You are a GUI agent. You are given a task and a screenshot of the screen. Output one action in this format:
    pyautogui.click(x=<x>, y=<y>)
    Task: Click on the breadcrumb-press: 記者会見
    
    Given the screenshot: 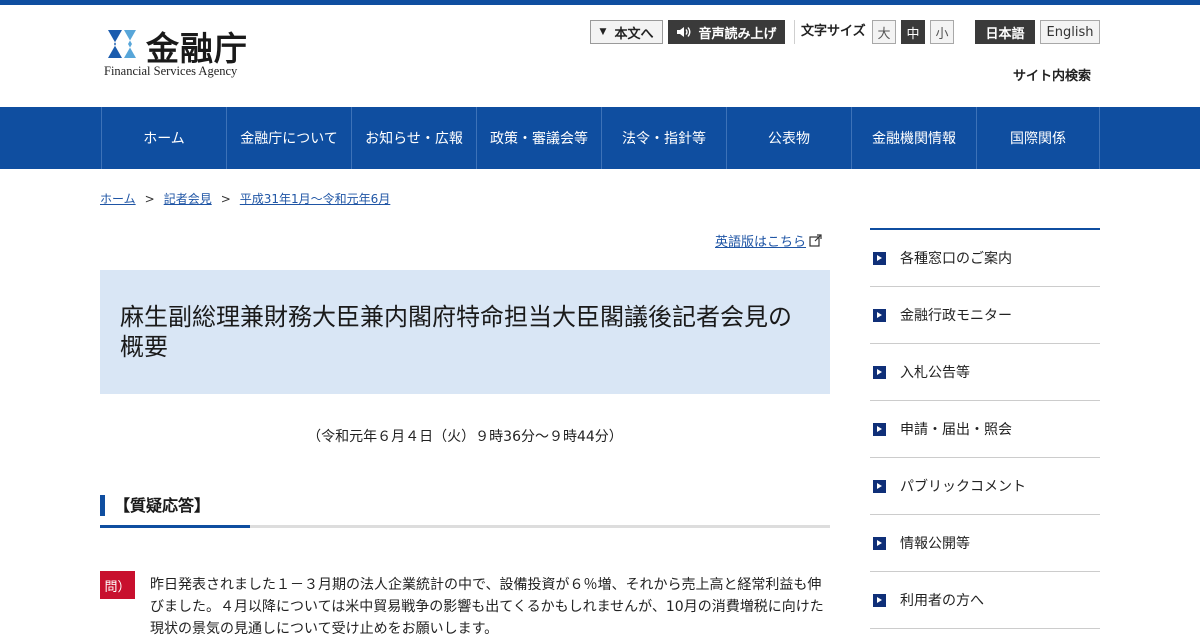 What is the action you would take?
    pyautogui.click(x=188, y=199)
    